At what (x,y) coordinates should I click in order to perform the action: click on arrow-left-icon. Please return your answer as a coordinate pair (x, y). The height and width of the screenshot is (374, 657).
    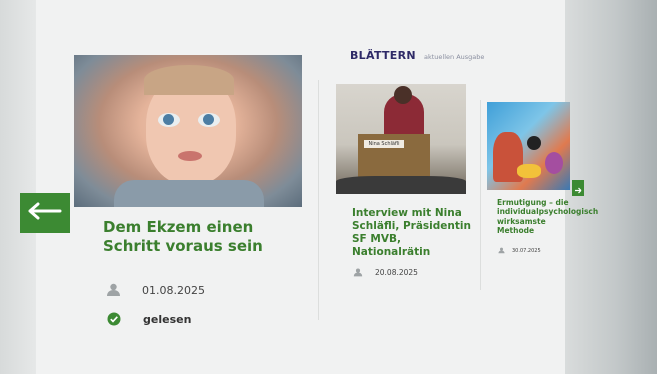
    Looking at the image, I should click on (45, 213).